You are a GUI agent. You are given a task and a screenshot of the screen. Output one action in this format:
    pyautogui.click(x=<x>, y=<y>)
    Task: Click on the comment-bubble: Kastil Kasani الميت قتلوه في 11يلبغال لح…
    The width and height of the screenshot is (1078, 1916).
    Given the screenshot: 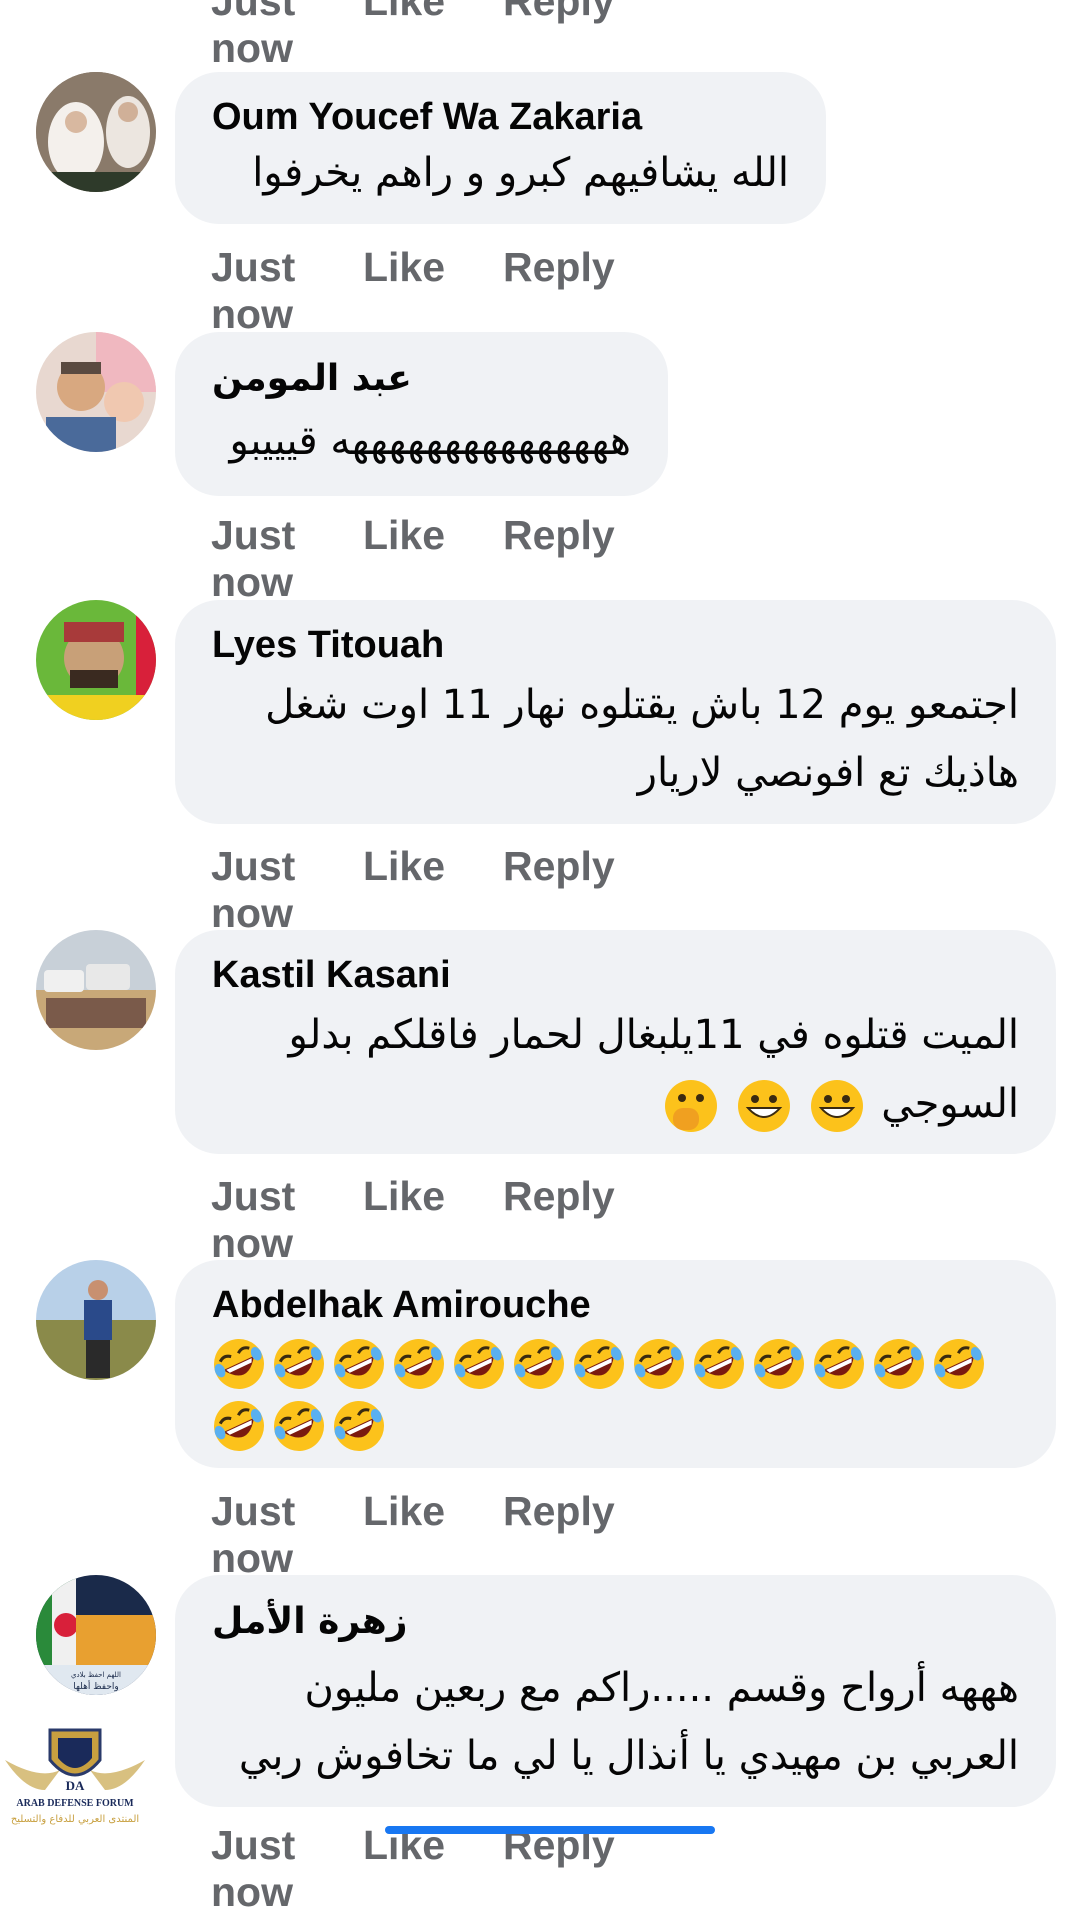 What is the action you would take?
    pyautogui.click(x=615, y=1042)
    